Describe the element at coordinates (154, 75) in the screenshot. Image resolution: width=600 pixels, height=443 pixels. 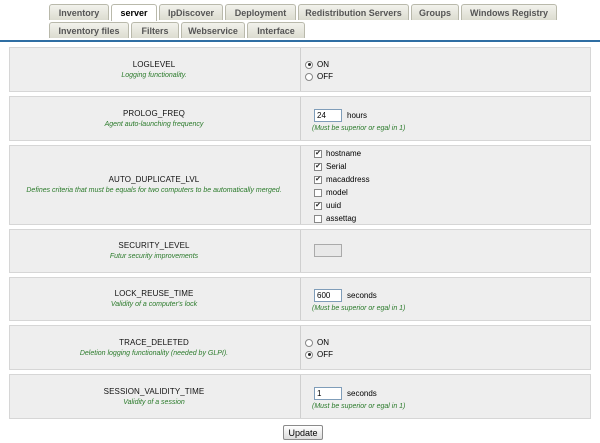
I see `option-description: Logging functionality.` at that location.